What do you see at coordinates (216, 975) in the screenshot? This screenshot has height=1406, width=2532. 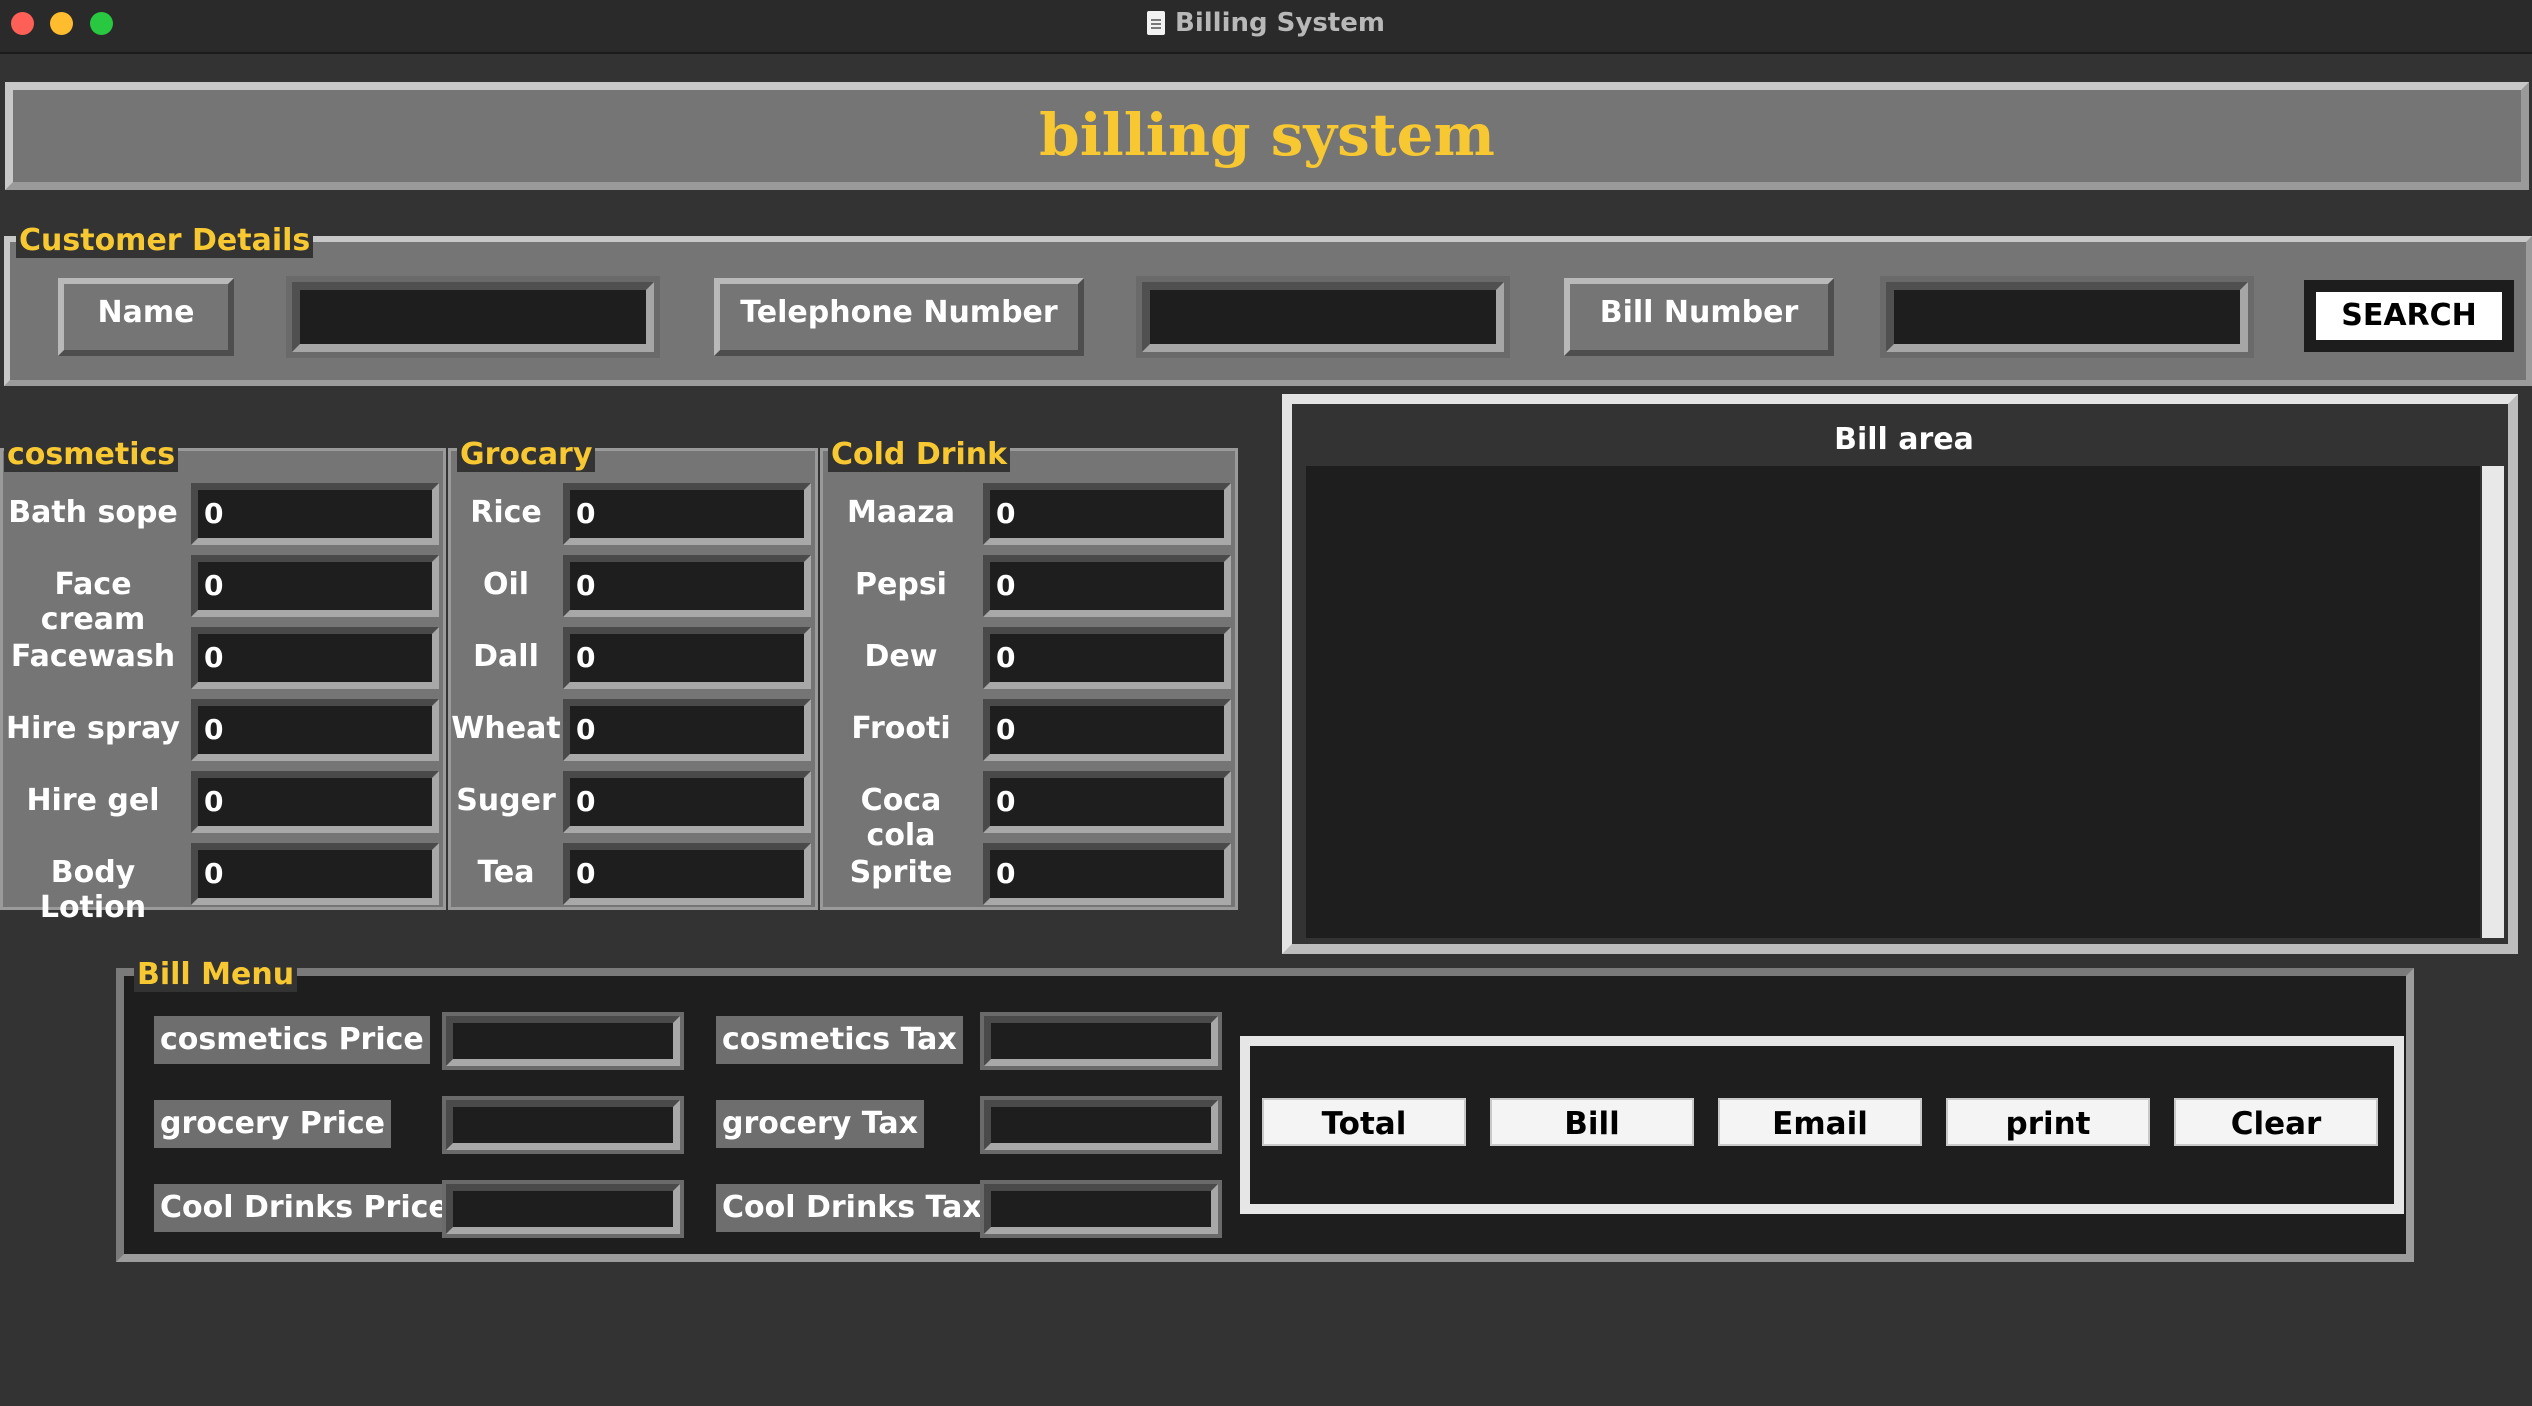 I see `bill-menu-legend: Bill Menu` at bounding box center [216, 975].